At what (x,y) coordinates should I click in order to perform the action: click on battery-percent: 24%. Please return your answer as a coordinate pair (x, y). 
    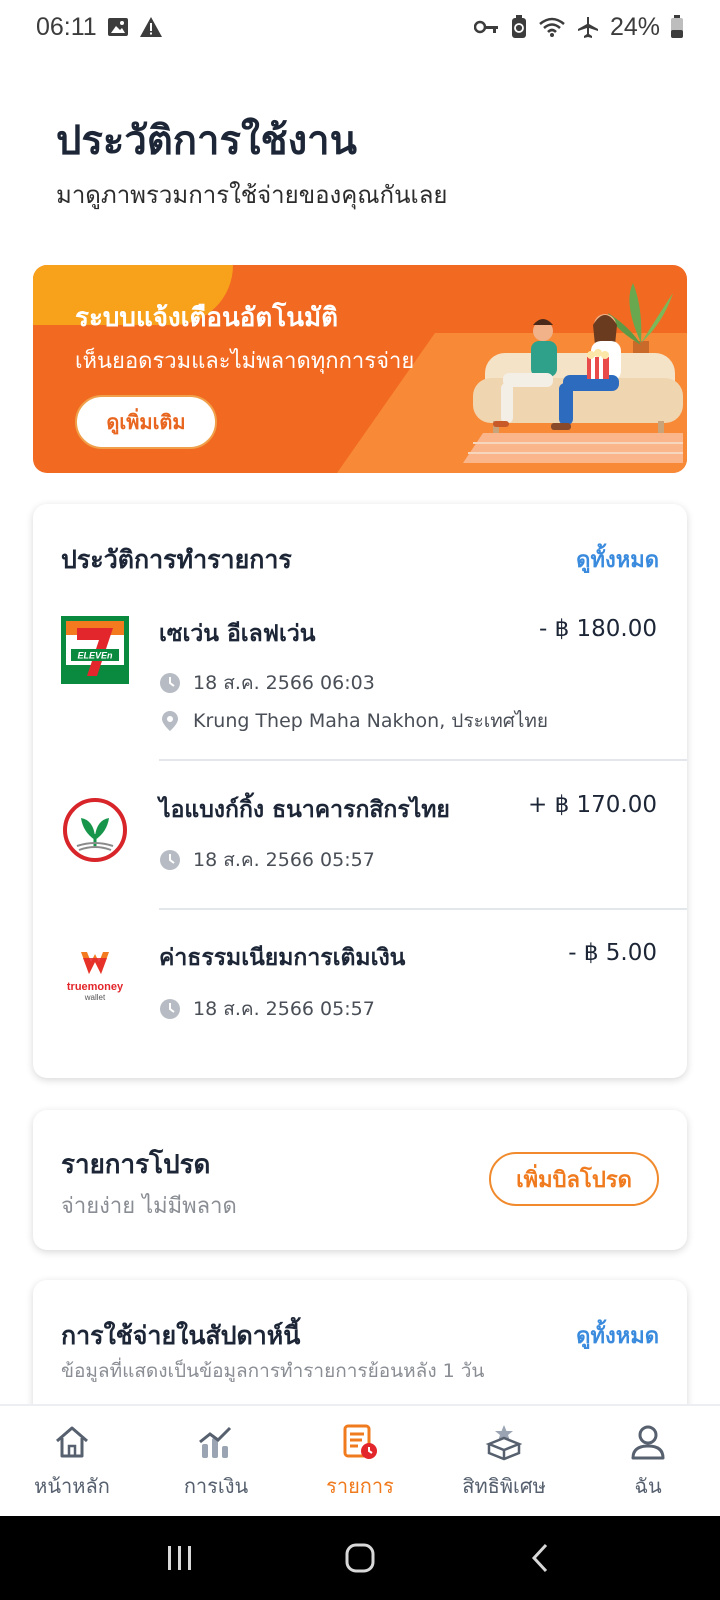
    Looking at the image, I should click on (634, 26).